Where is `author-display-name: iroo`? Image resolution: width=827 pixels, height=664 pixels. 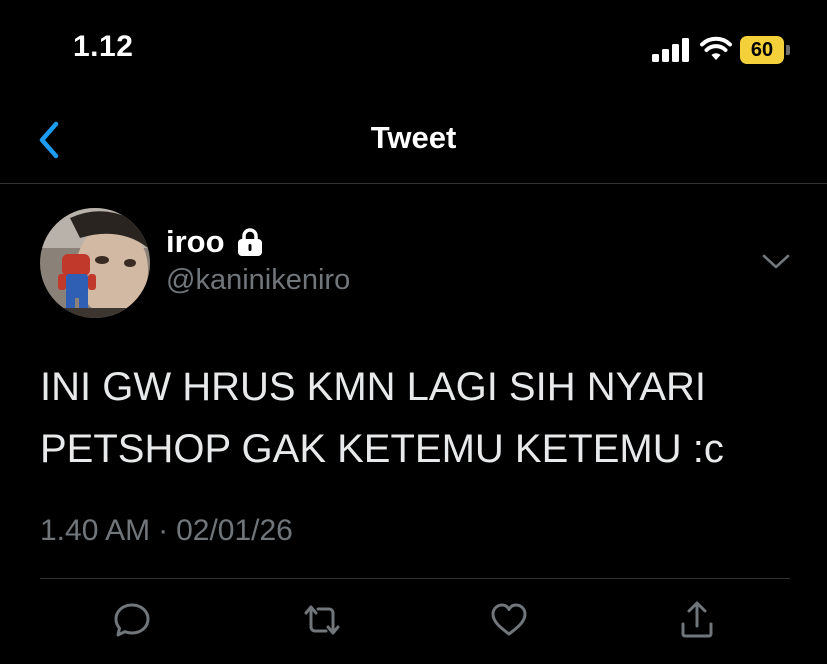 author-display-name: iroo is located at coordinates (195, 242).